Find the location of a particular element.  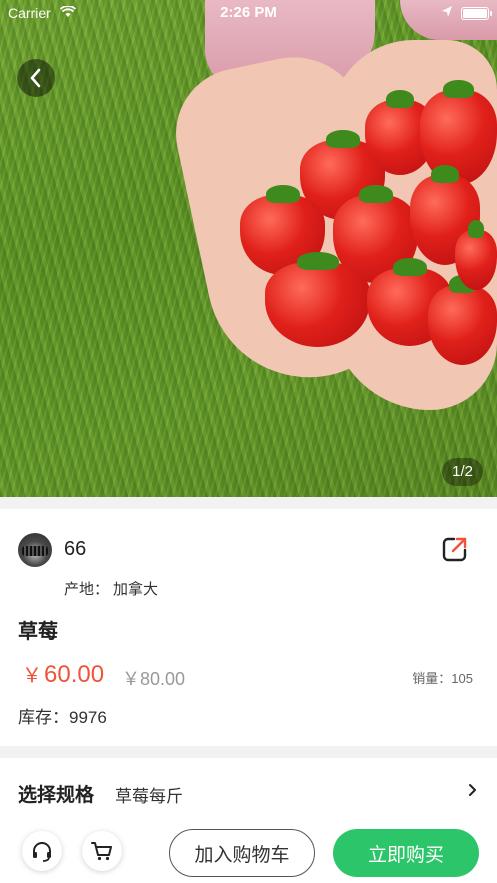

back-button is located at coordinates (36, 78).